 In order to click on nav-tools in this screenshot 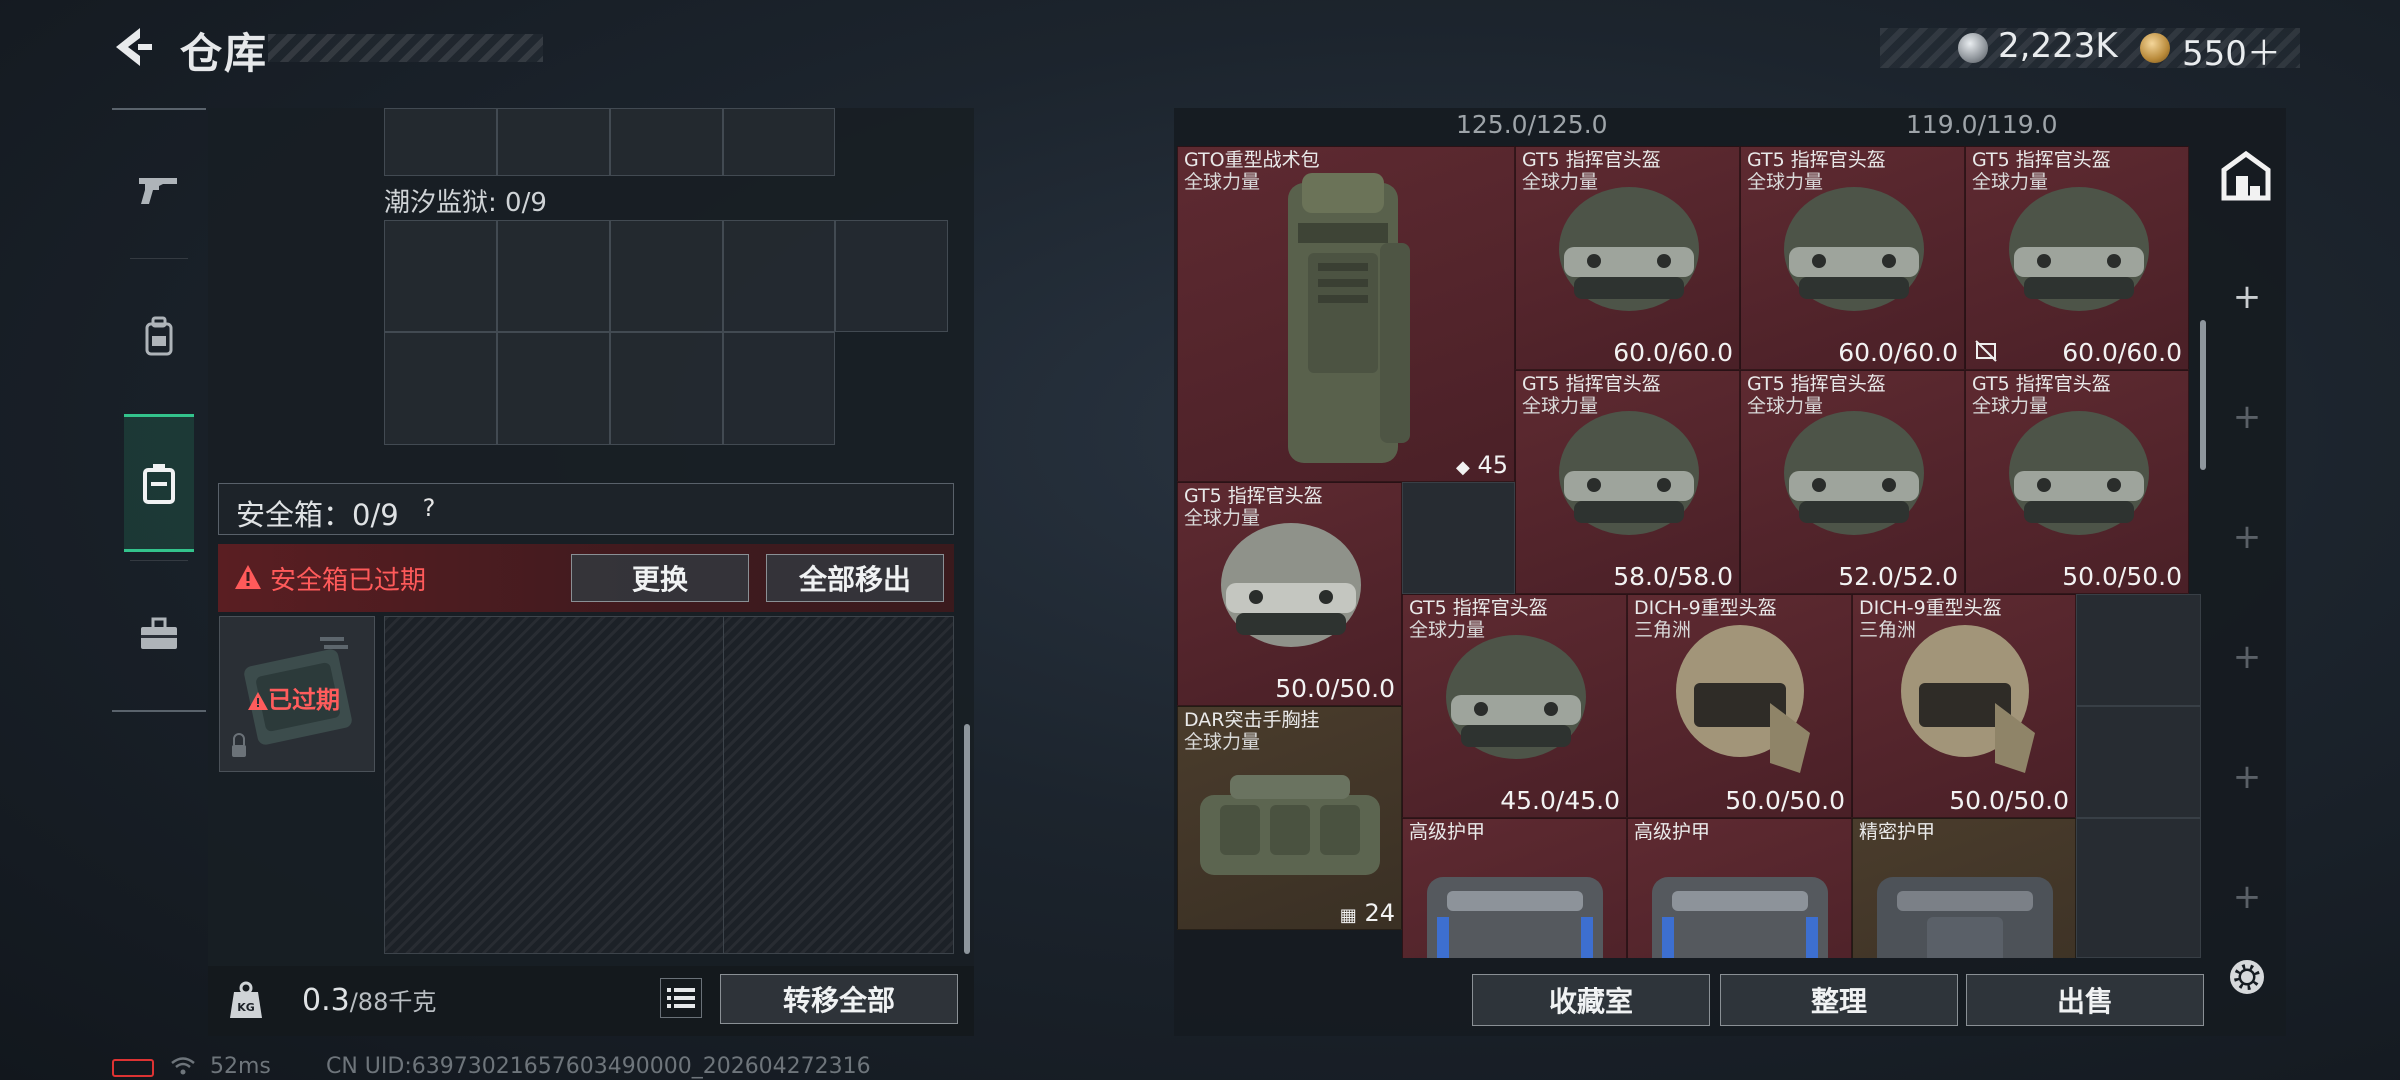, I will do `click(159, 634)`.